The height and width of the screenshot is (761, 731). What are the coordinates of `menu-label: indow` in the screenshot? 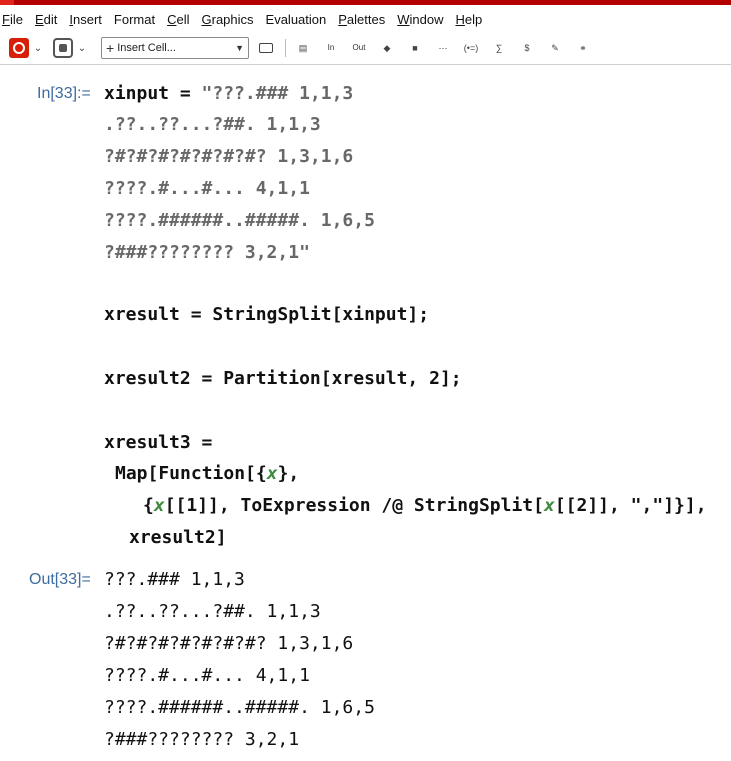 It's located at (426, 19).